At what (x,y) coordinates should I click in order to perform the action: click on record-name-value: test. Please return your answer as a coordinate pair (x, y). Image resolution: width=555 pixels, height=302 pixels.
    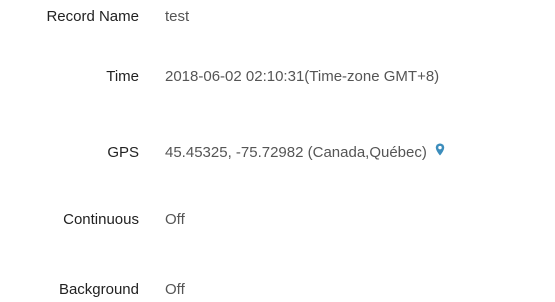
    Looking at the image, I should click on (177, 16).